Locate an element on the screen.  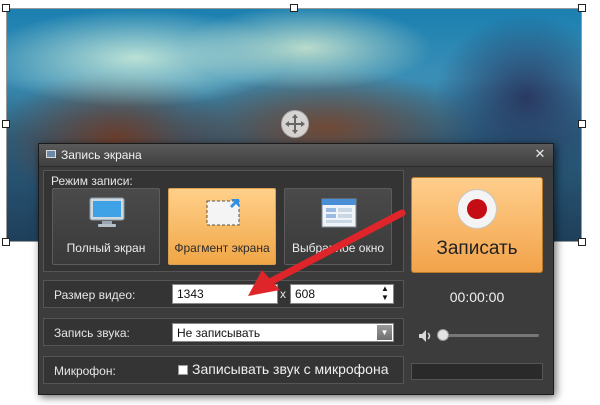
annotation-arrow-icon is located at coordinates (327, 252).